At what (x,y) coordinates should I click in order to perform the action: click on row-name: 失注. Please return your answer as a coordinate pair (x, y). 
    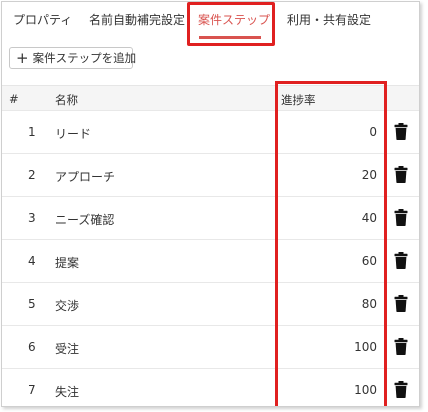
    Looking at the image, I should click on (67, 392).